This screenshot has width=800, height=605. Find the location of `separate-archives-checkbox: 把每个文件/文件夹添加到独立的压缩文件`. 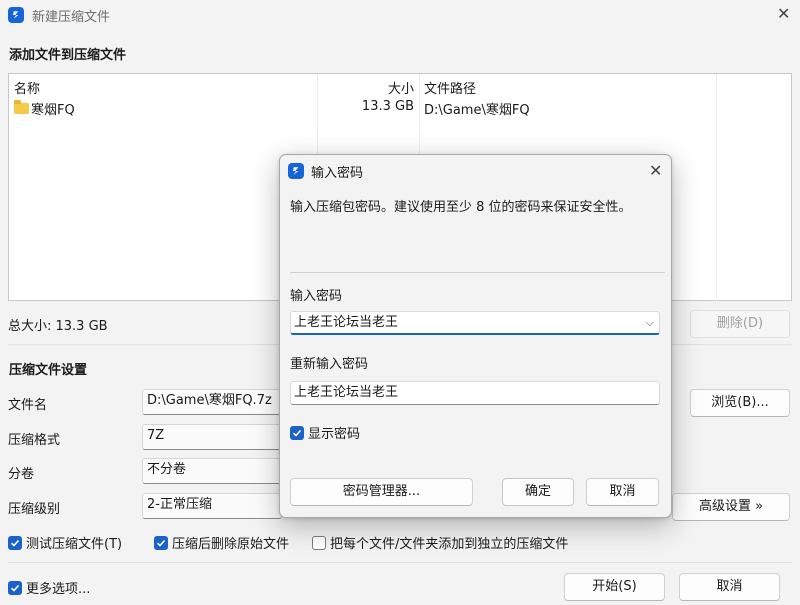

separate-archives-checkbox: 把每个文件/文件夹添加到独立的压缩文件 is located at coordinates (440, 542).